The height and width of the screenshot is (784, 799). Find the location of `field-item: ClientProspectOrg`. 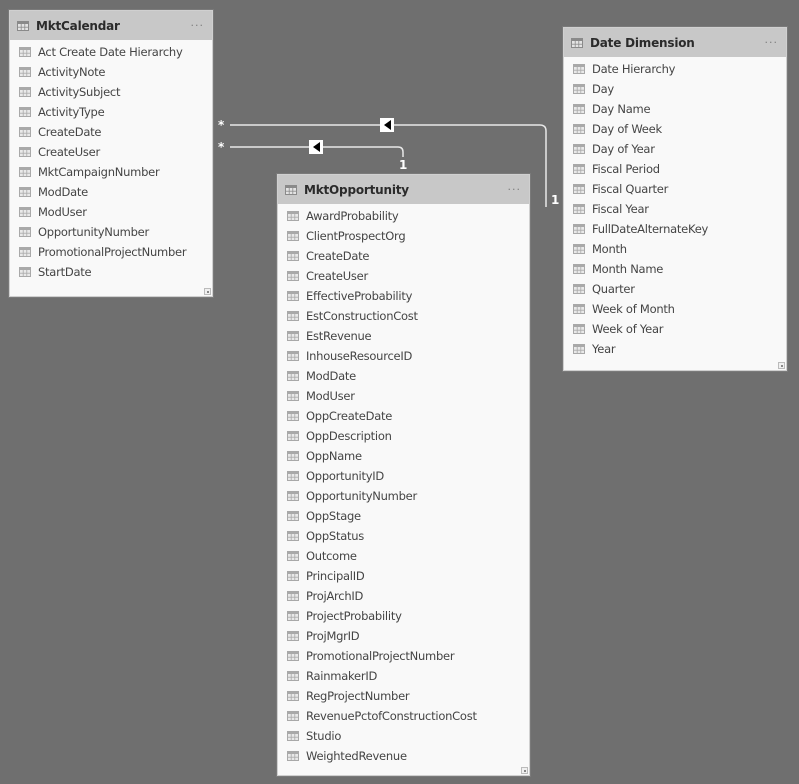

field-item: ClientProspectOrg is located at coordinates (403, 236).